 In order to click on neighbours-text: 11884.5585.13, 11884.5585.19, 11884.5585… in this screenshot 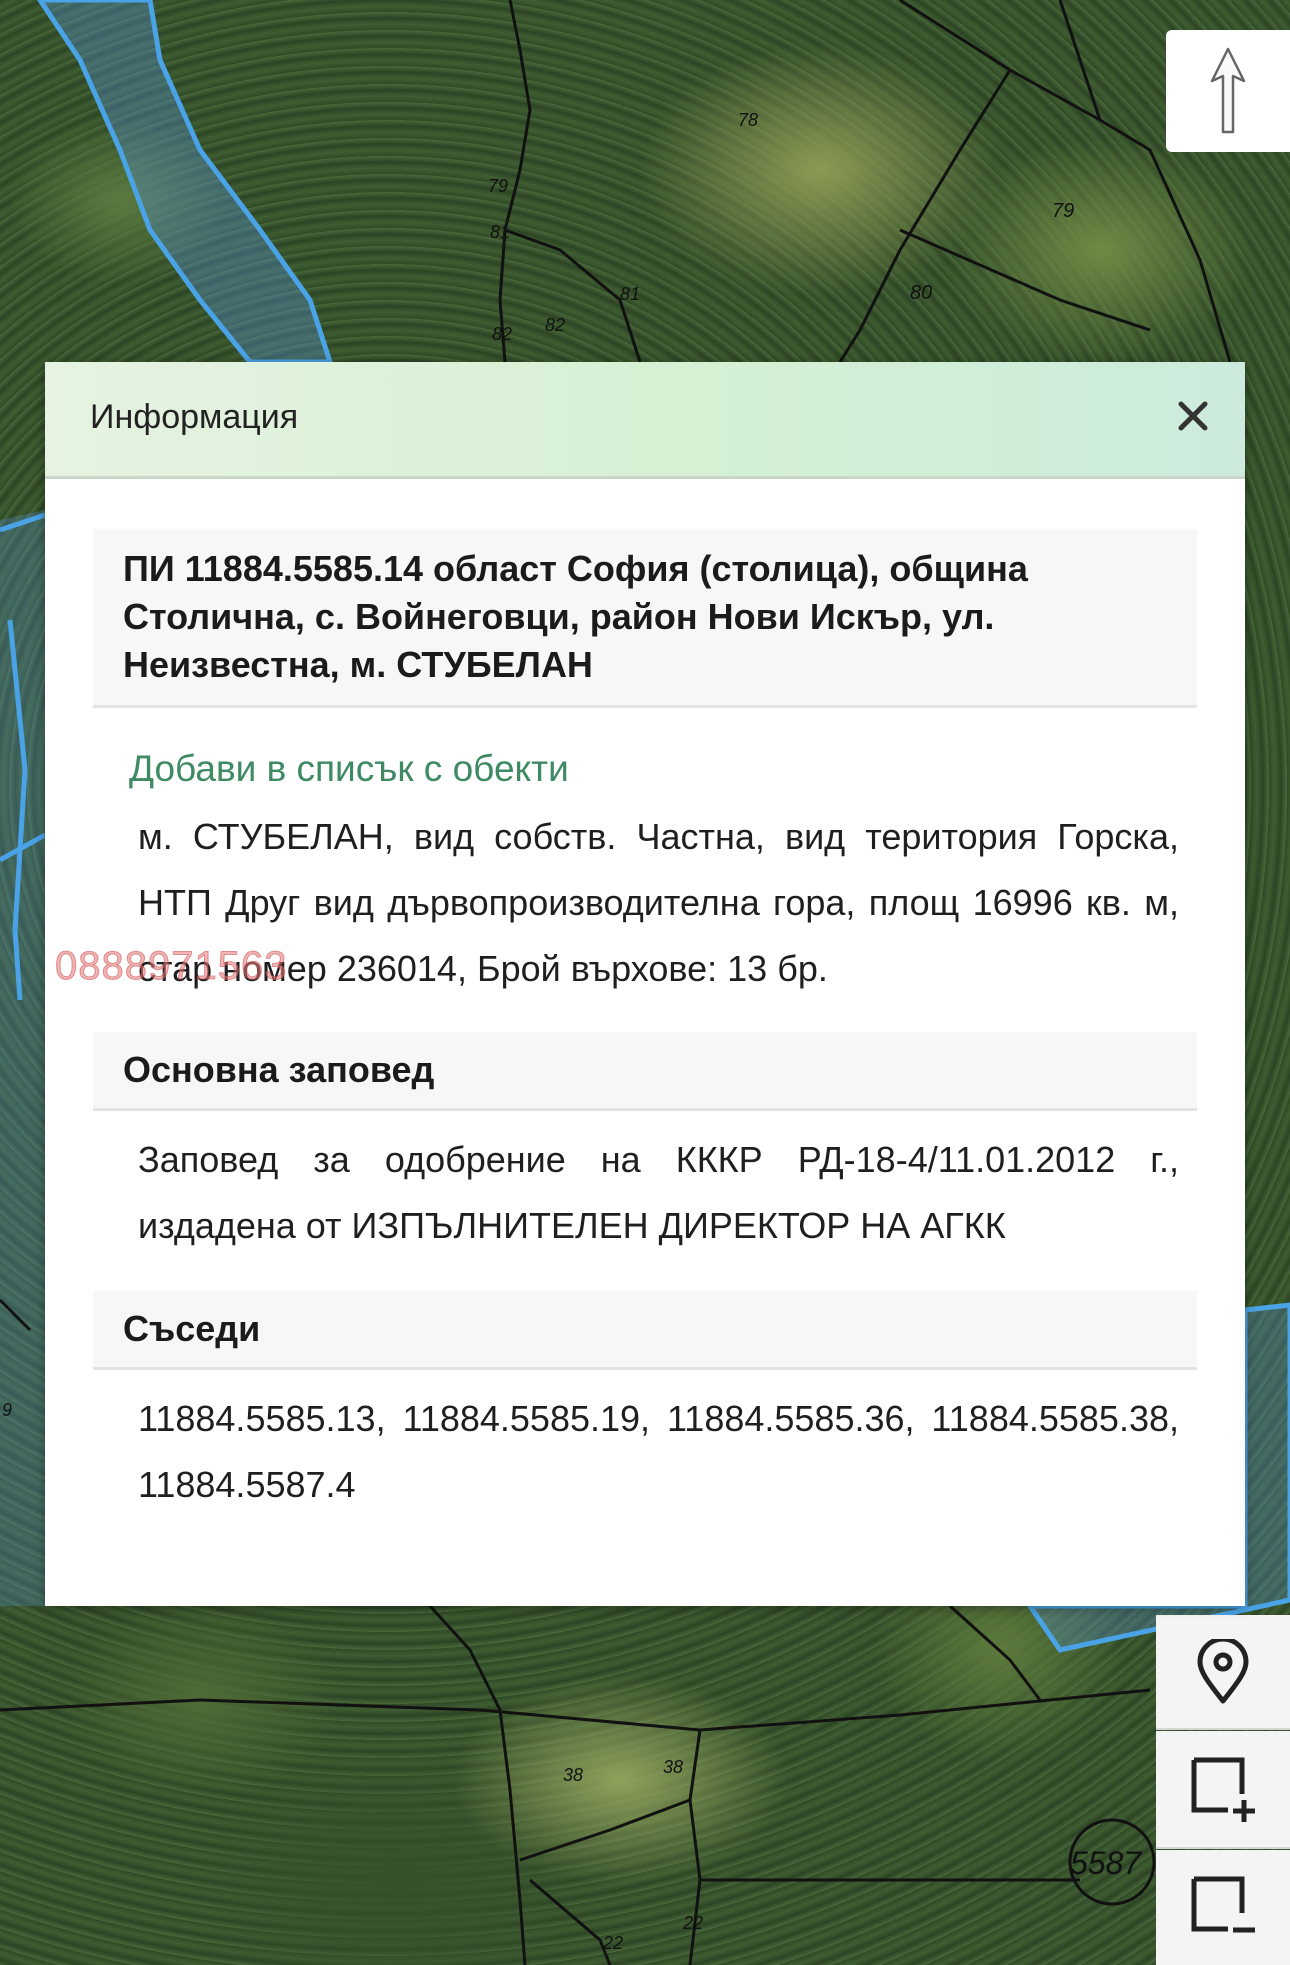, I will do `click(658, 1451)`.